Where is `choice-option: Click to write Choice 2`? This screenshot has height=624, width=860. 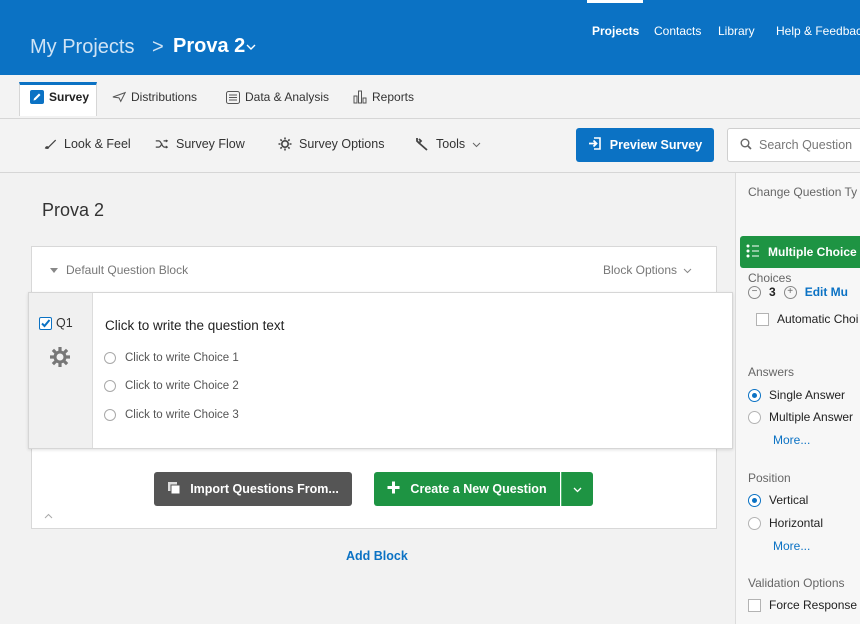
choice-option: Click to write Choice 2 is located at coordinates (171, 386).